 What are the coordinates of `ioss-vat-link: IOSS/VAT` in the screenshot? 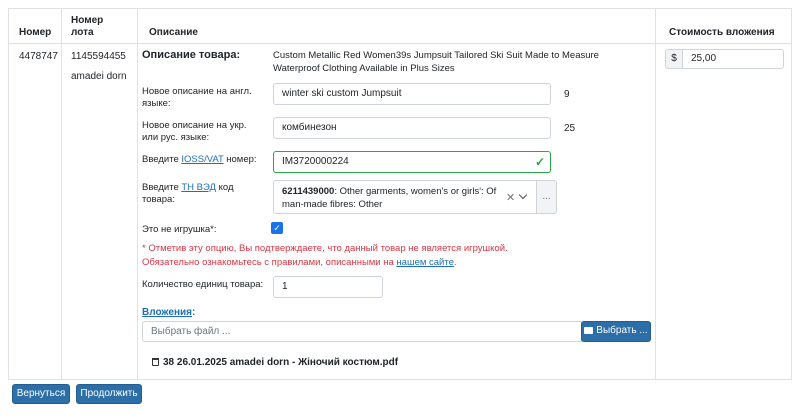 It's located at (202, 159).